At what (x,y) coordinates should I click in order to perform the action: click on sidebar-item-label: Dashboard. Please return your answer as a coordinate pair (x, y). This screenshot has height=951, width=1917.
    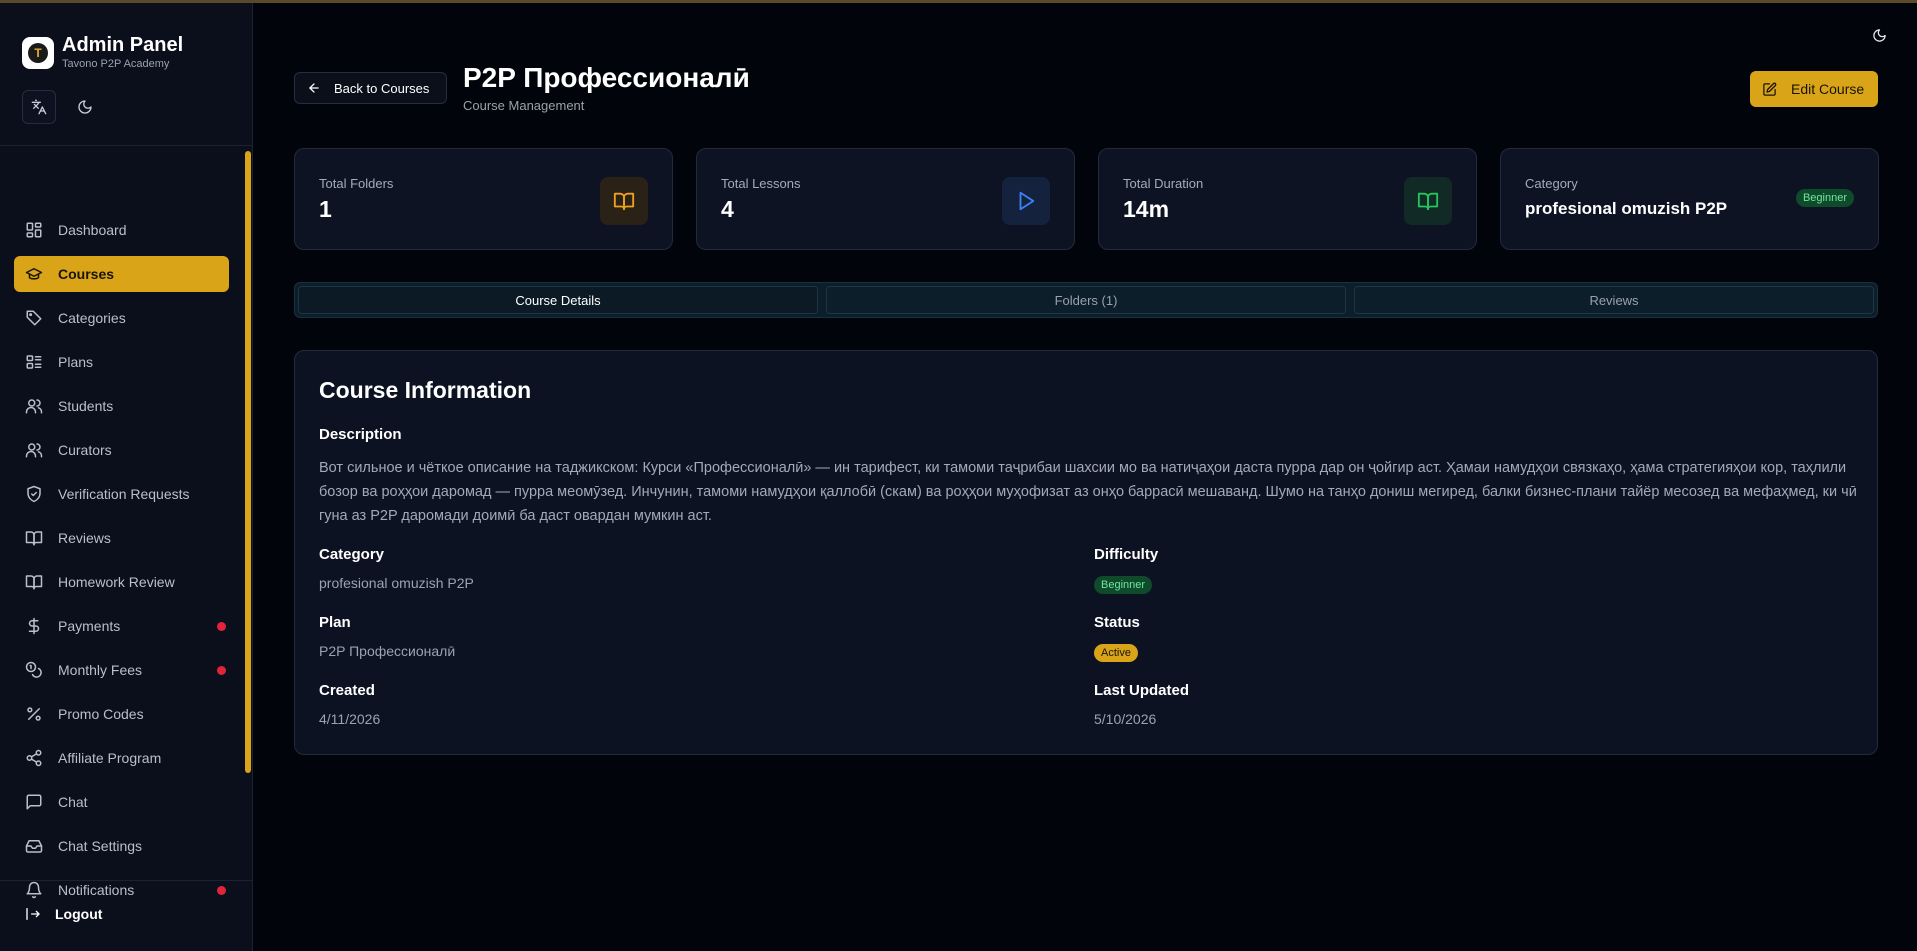
    Looking at the image, I should click on (92, 230).